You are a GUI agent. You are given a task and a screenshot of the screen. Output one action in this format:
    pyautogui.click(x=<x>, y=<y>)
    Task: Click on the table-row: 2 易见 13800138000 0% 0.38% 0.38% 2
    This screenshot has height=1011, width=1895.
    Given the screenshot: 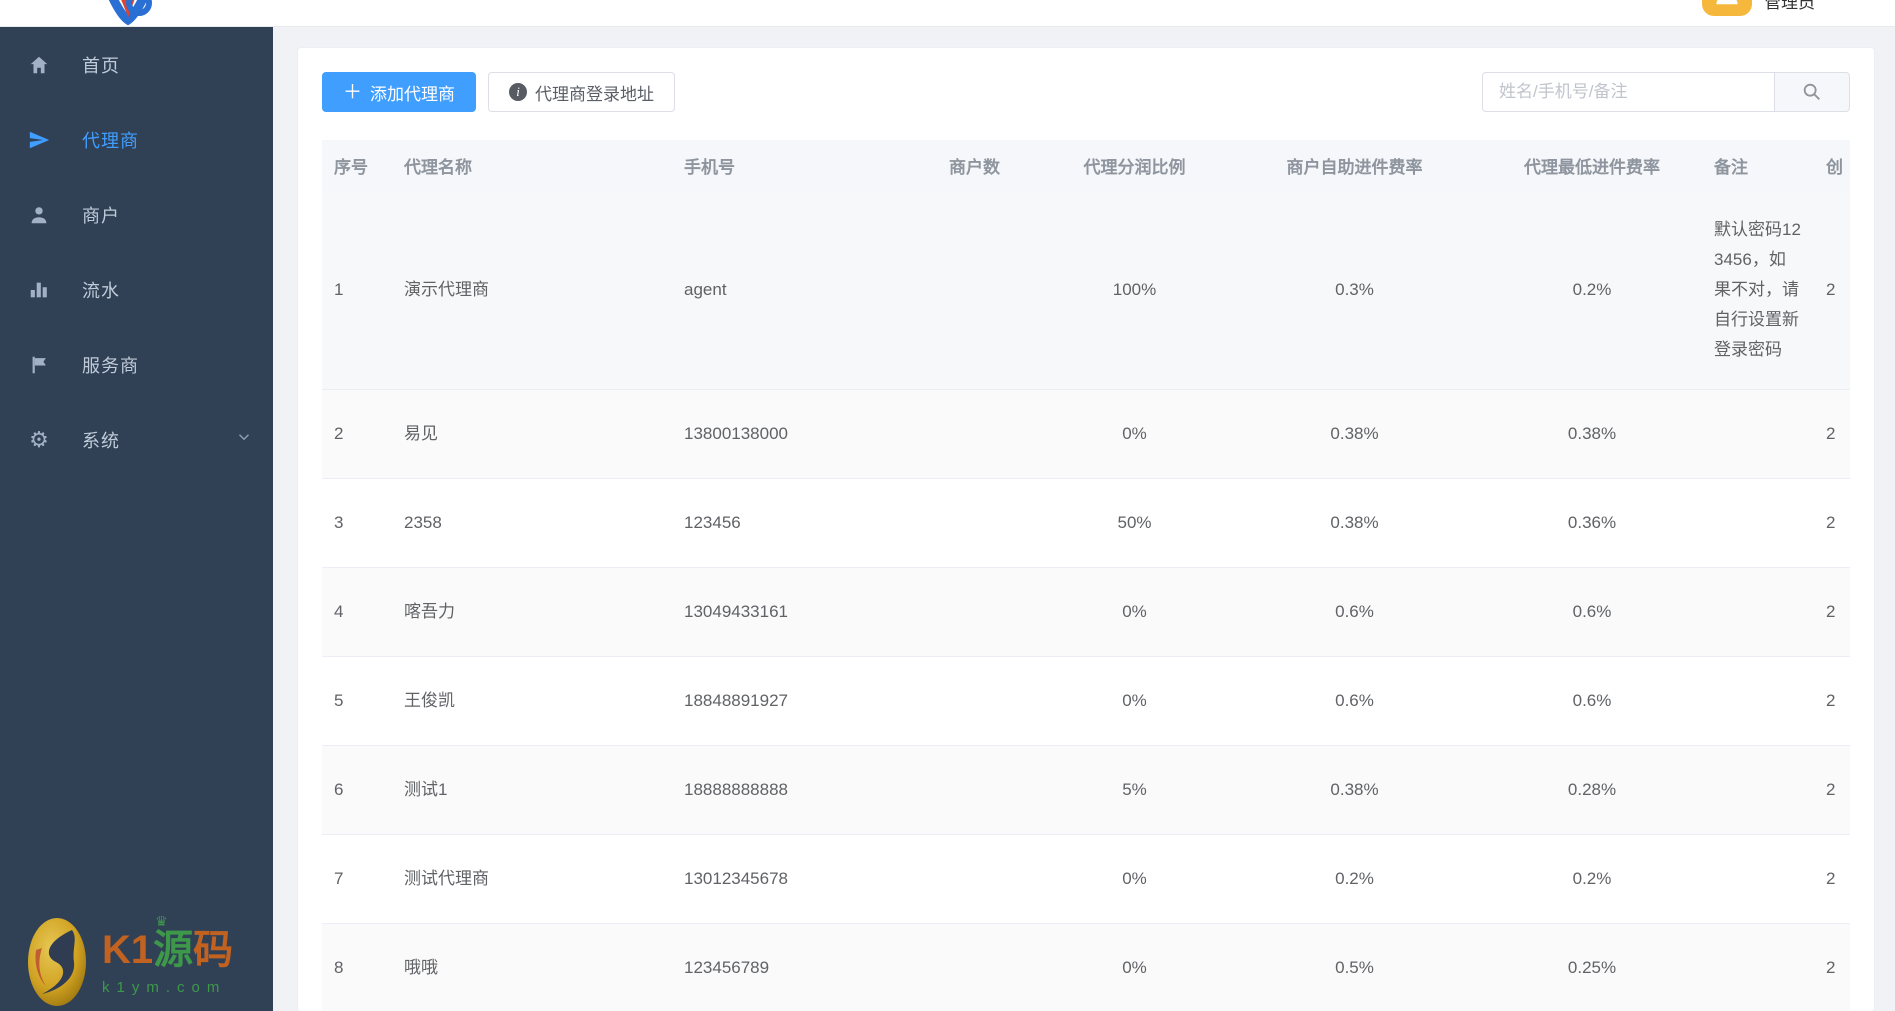 What is the action you would take?
    pyautogui.click(x=1086, y=434)
    